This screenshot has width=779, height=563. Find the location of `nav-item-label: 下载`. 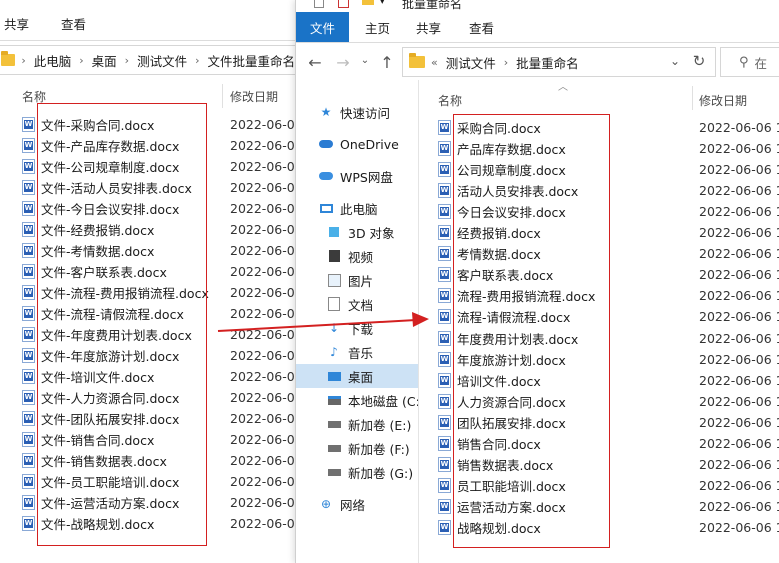

nav-item-label: 下载 is located at coordinates (361, 329).